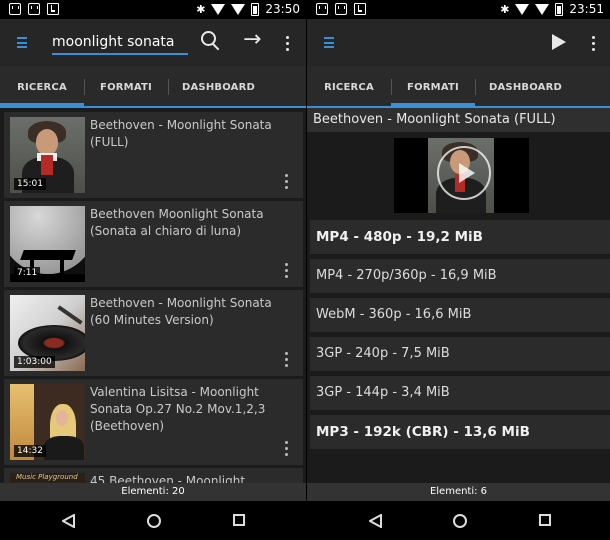 This screenshot has height=540, width=610. Describe the element at coordinates (153, 492) in the screenshot. I see `items-count: Elementi: 20` at that location.